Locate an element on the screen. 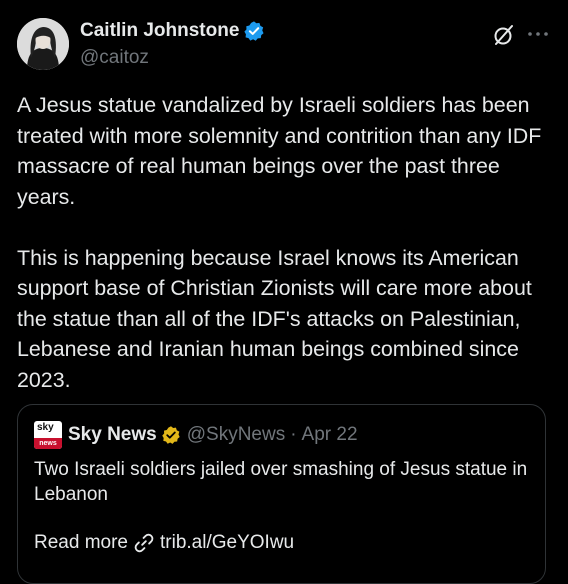  sky-logo-news-strip: news is located at coordinates (48, 443).